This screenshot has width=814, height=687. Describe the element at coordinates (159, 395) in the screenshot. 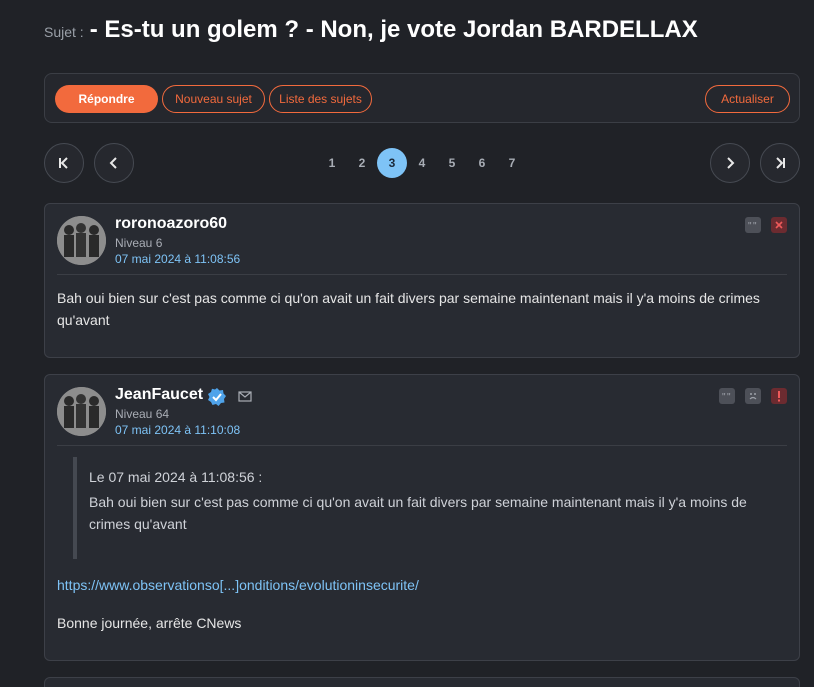

I see `post-author: JeanFaucet` at that location.